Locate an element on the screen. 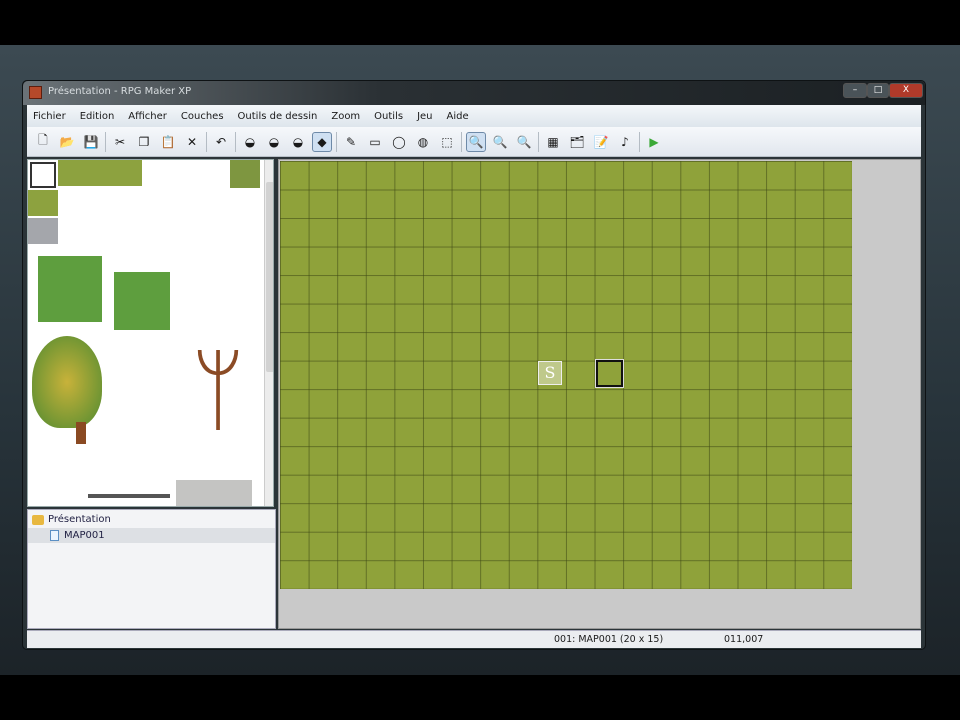 Image resolution: width=960 pixels, height=720 pixels. database-button: ▦ is located at coordinates (553, 142).